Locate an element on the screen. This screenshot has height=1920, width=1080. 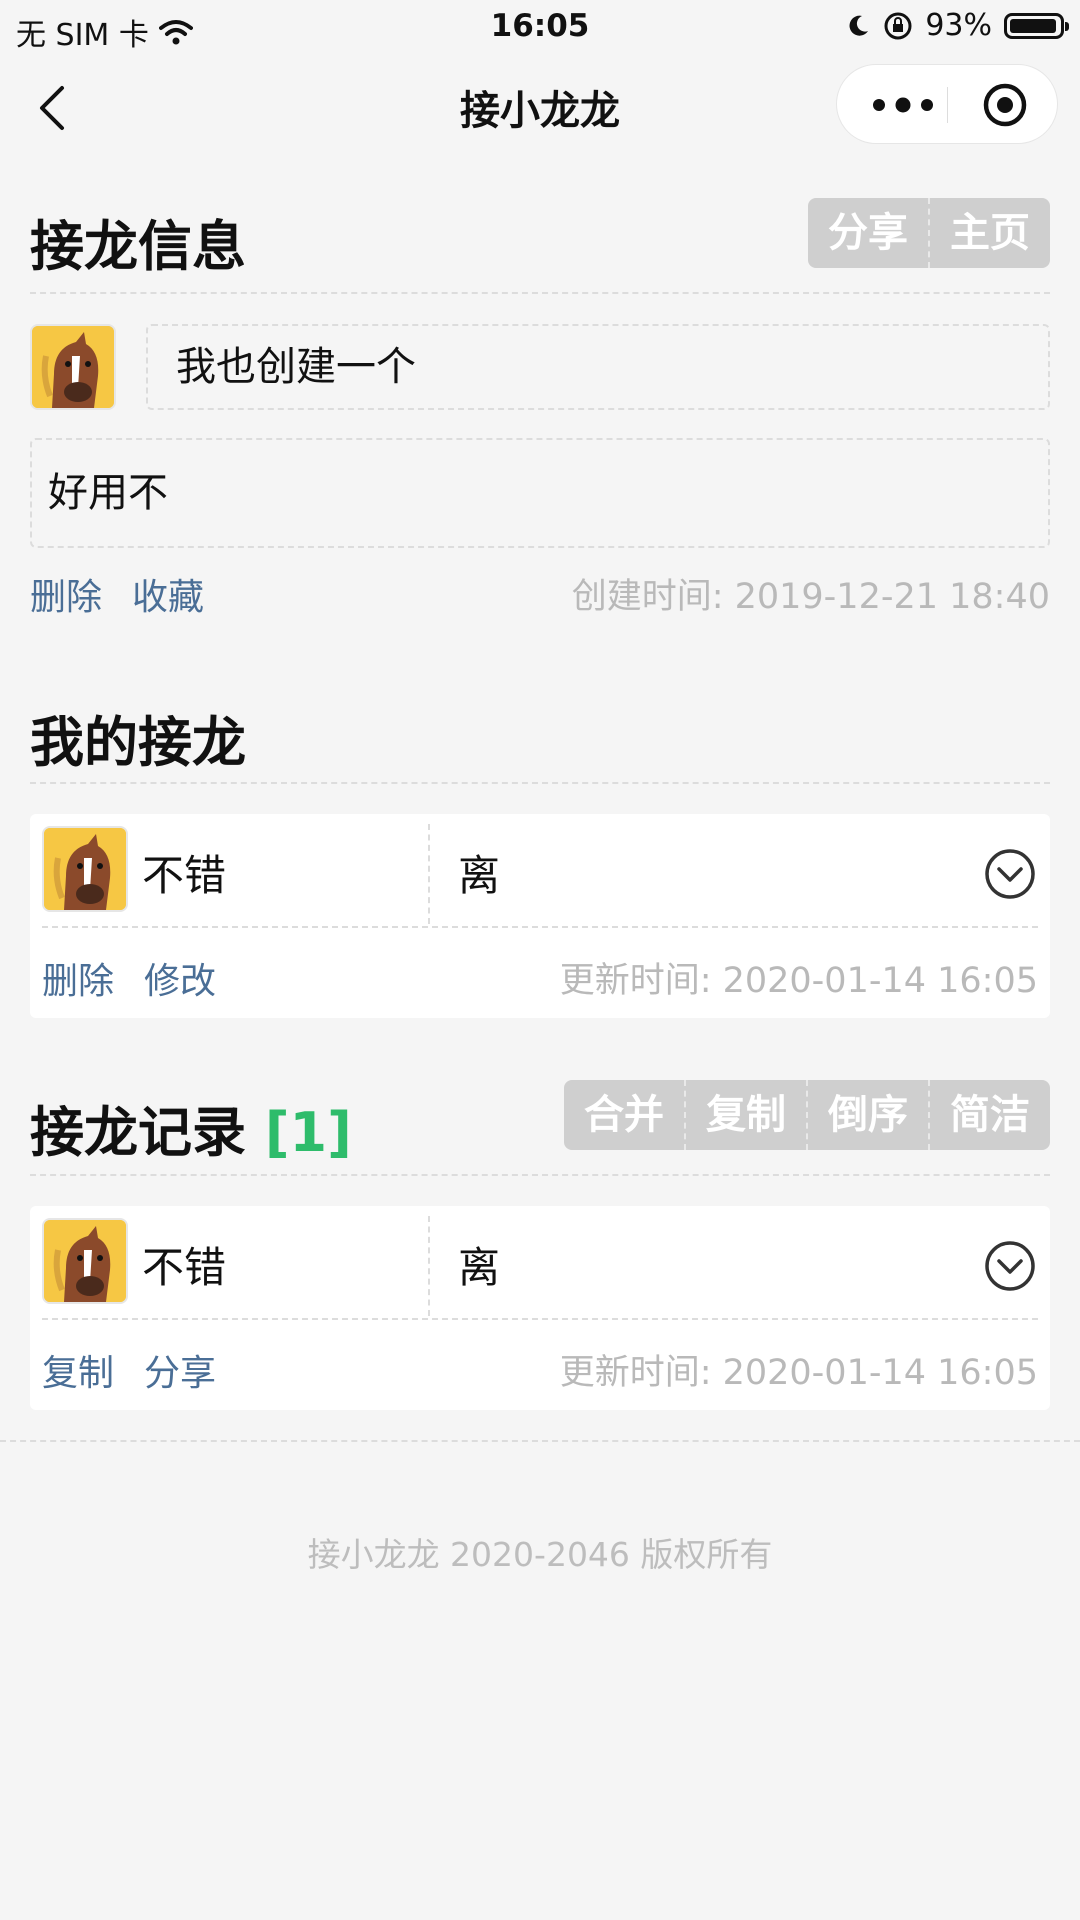
share-link: 分享 is located at coordinates (180, 1370).